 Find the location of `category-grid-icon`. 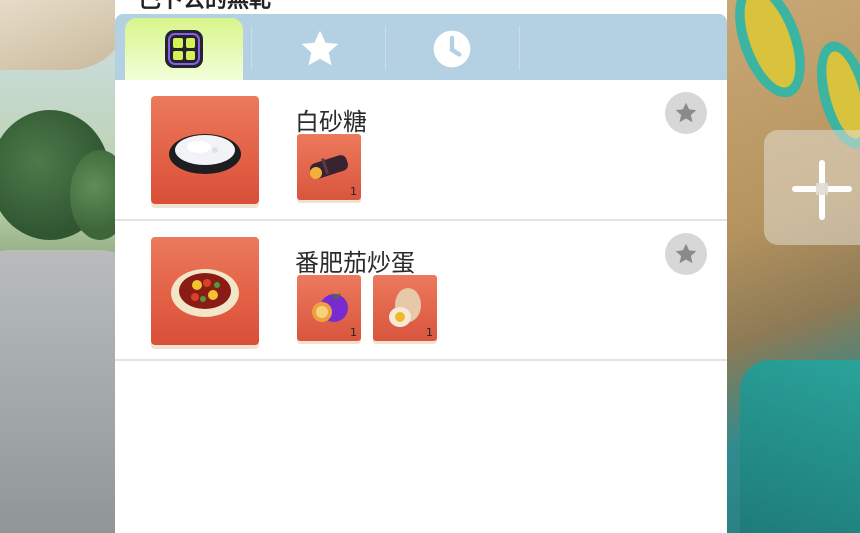

category-grid-icon is located at coordinates (184, 49).